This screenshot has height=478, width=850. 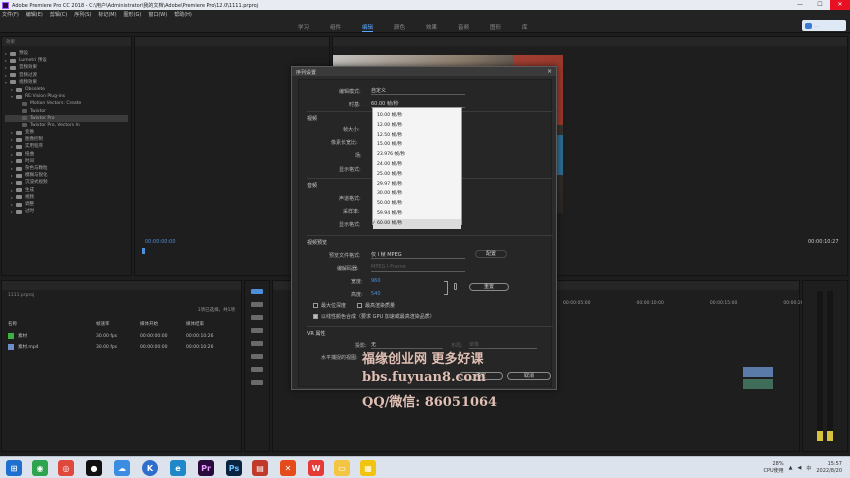 I want to click on timebase-option: 59.94 帧/秒, so click(x=417, y=214).